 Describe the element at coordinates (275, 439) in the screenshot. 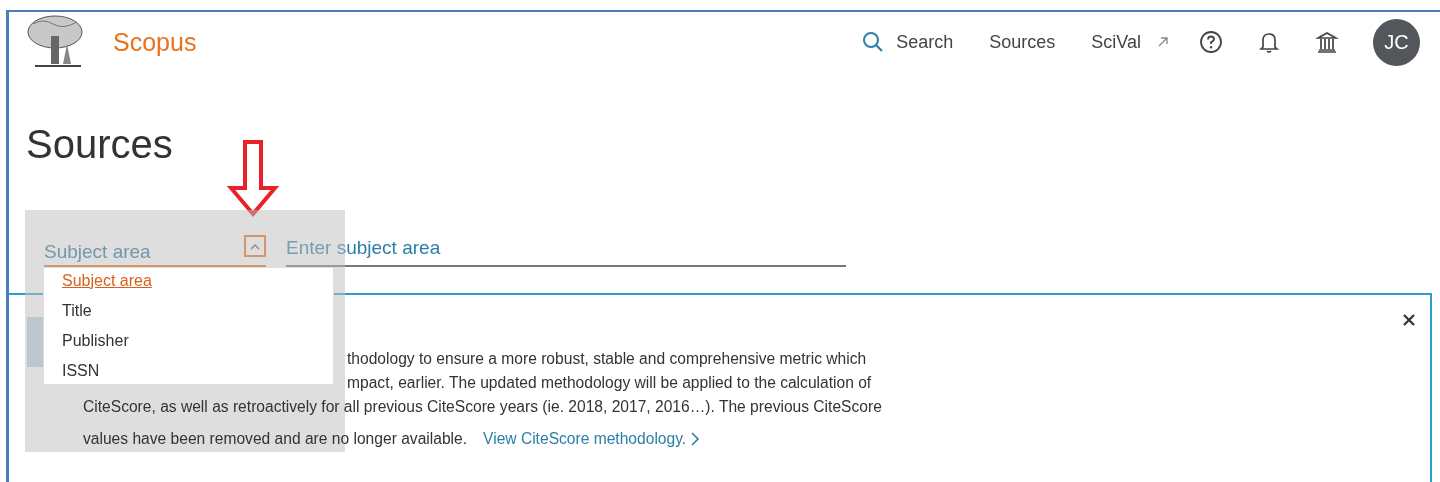

I see `notice-text: values have been removed and are no longer available.` at that location.